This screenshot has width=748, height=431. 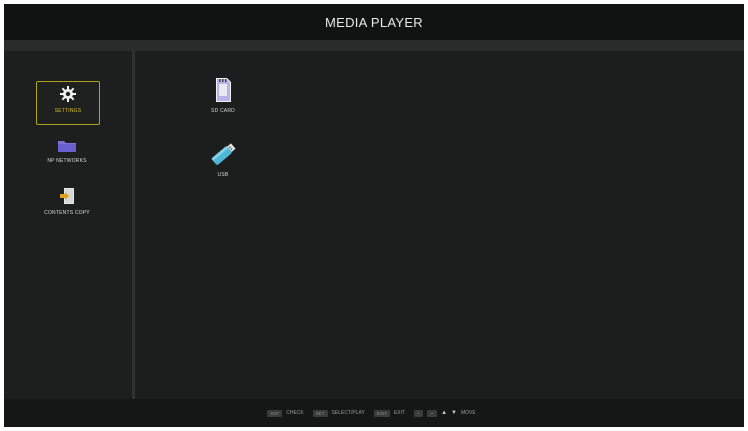 What do you see at coordinates (68, 225) in the screenshot?
I see `sidebar: SETTINGS NP NETWORKS CONTENTS COPY` at bounding box center [68, 225].